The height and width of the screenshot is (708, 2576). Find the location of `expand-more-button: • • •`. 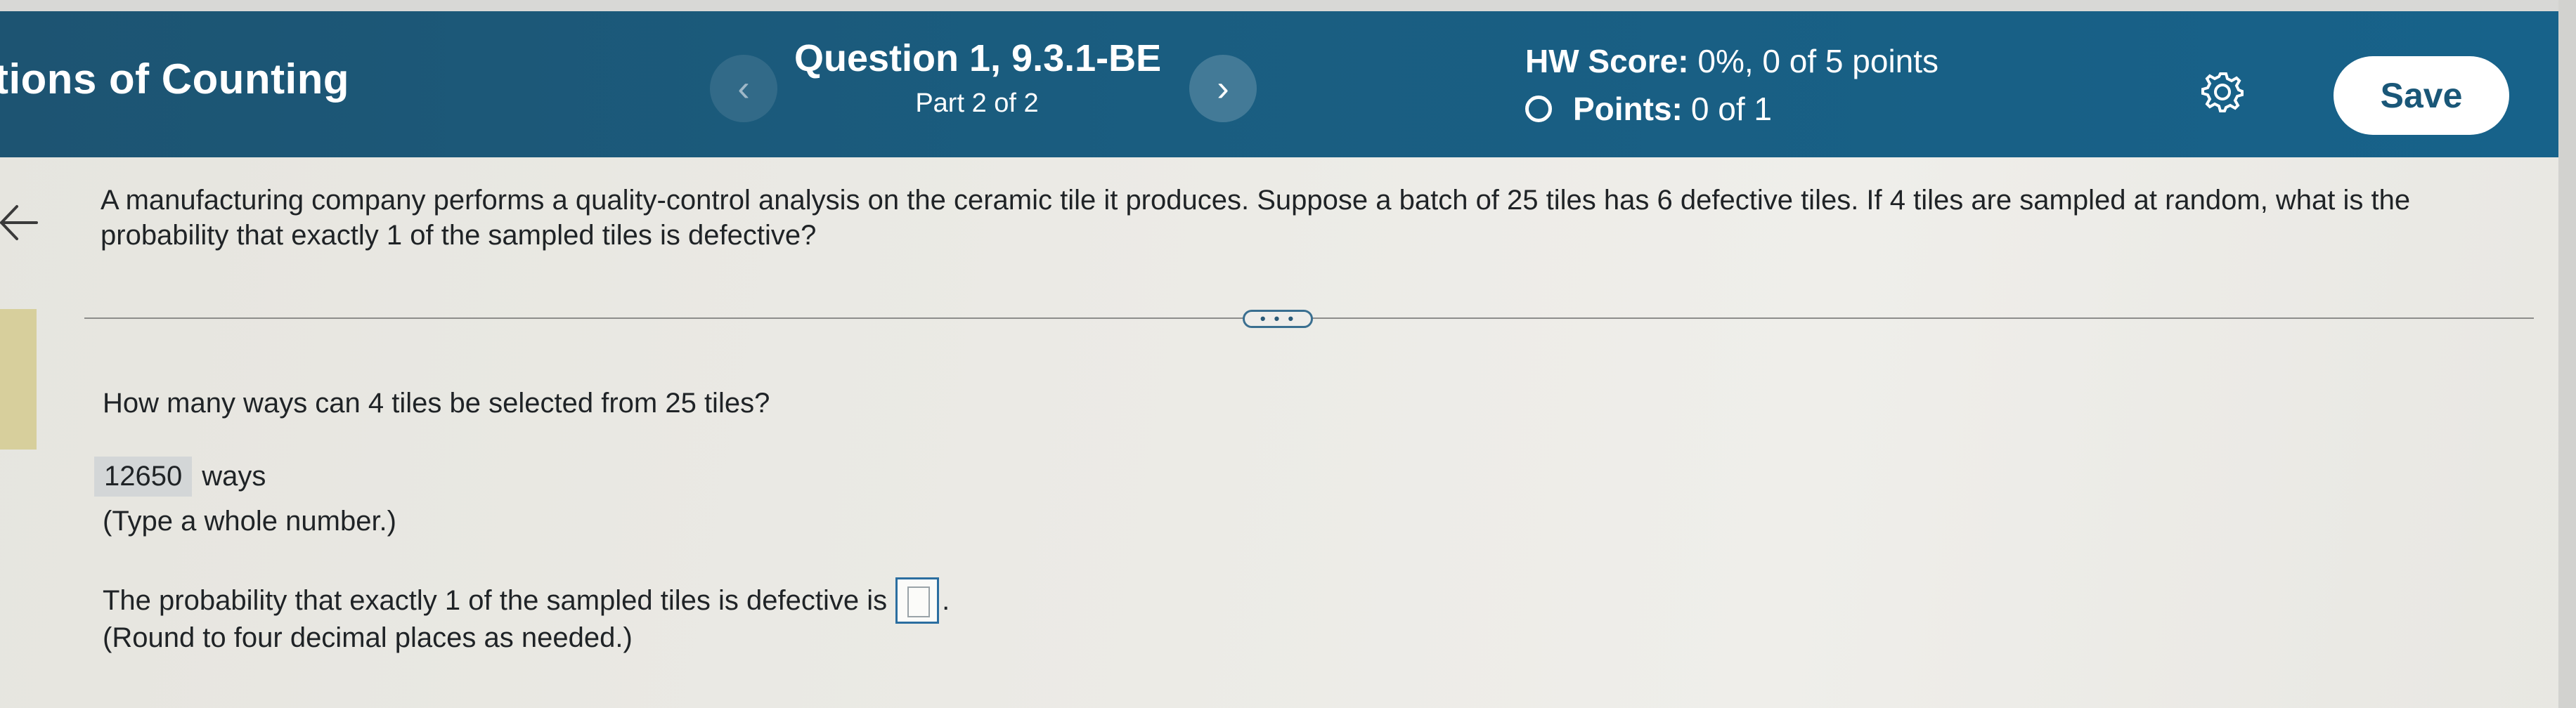

expand-more-button: • • • is located at coordinates (1278, 319).